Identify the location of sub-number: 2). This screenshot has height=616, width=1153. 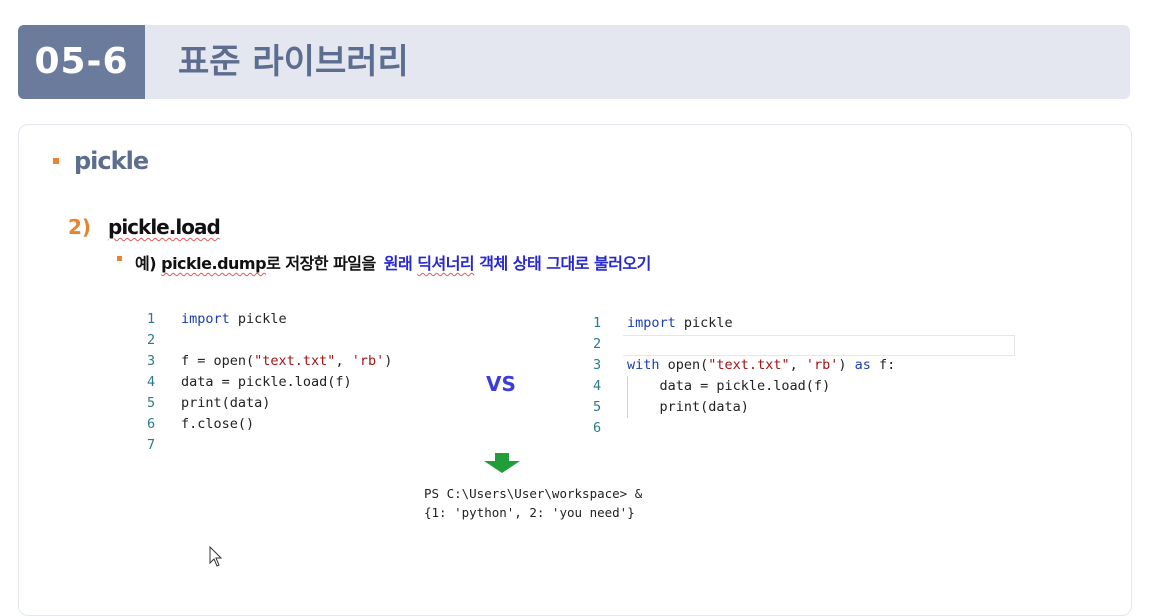
(80, 227).